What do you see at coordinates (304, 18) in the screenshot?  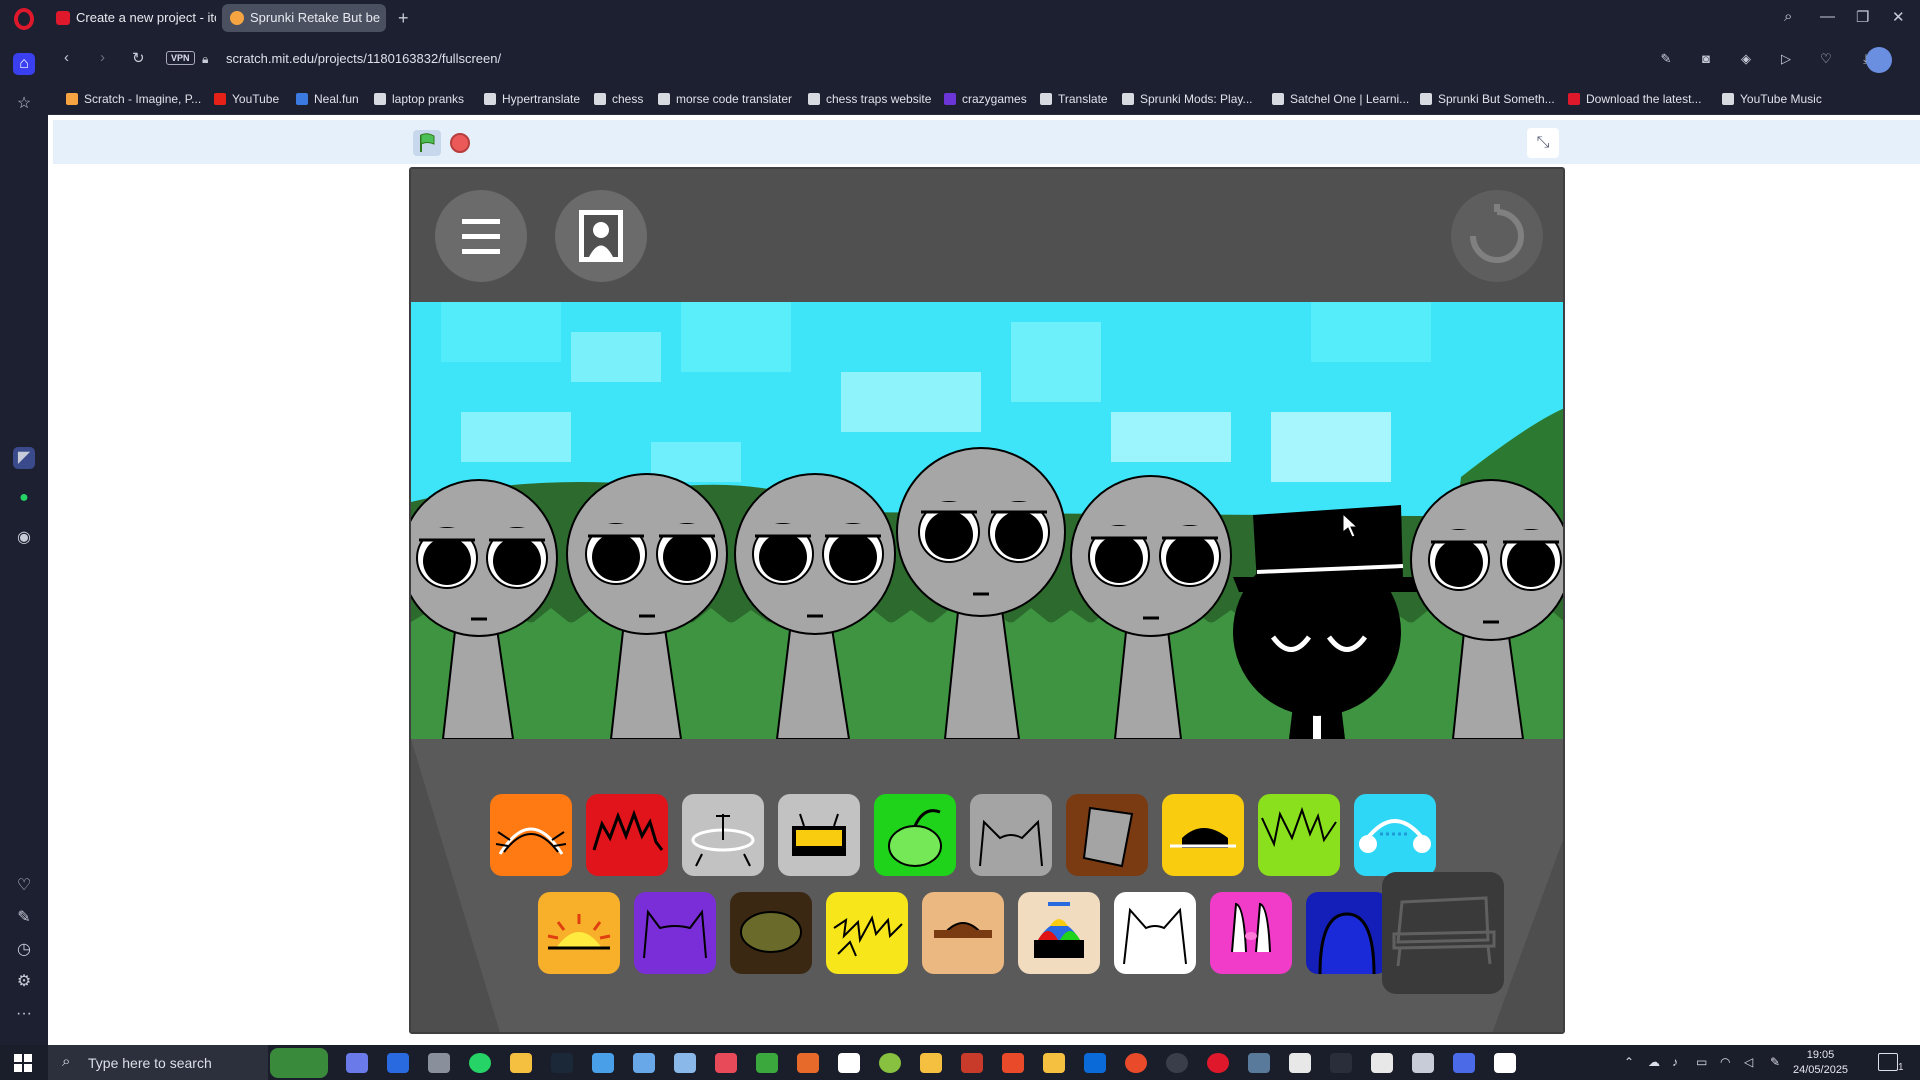 I see `tab-sprunki: Sprunki Retake But be` at bounding box center [304, 18].